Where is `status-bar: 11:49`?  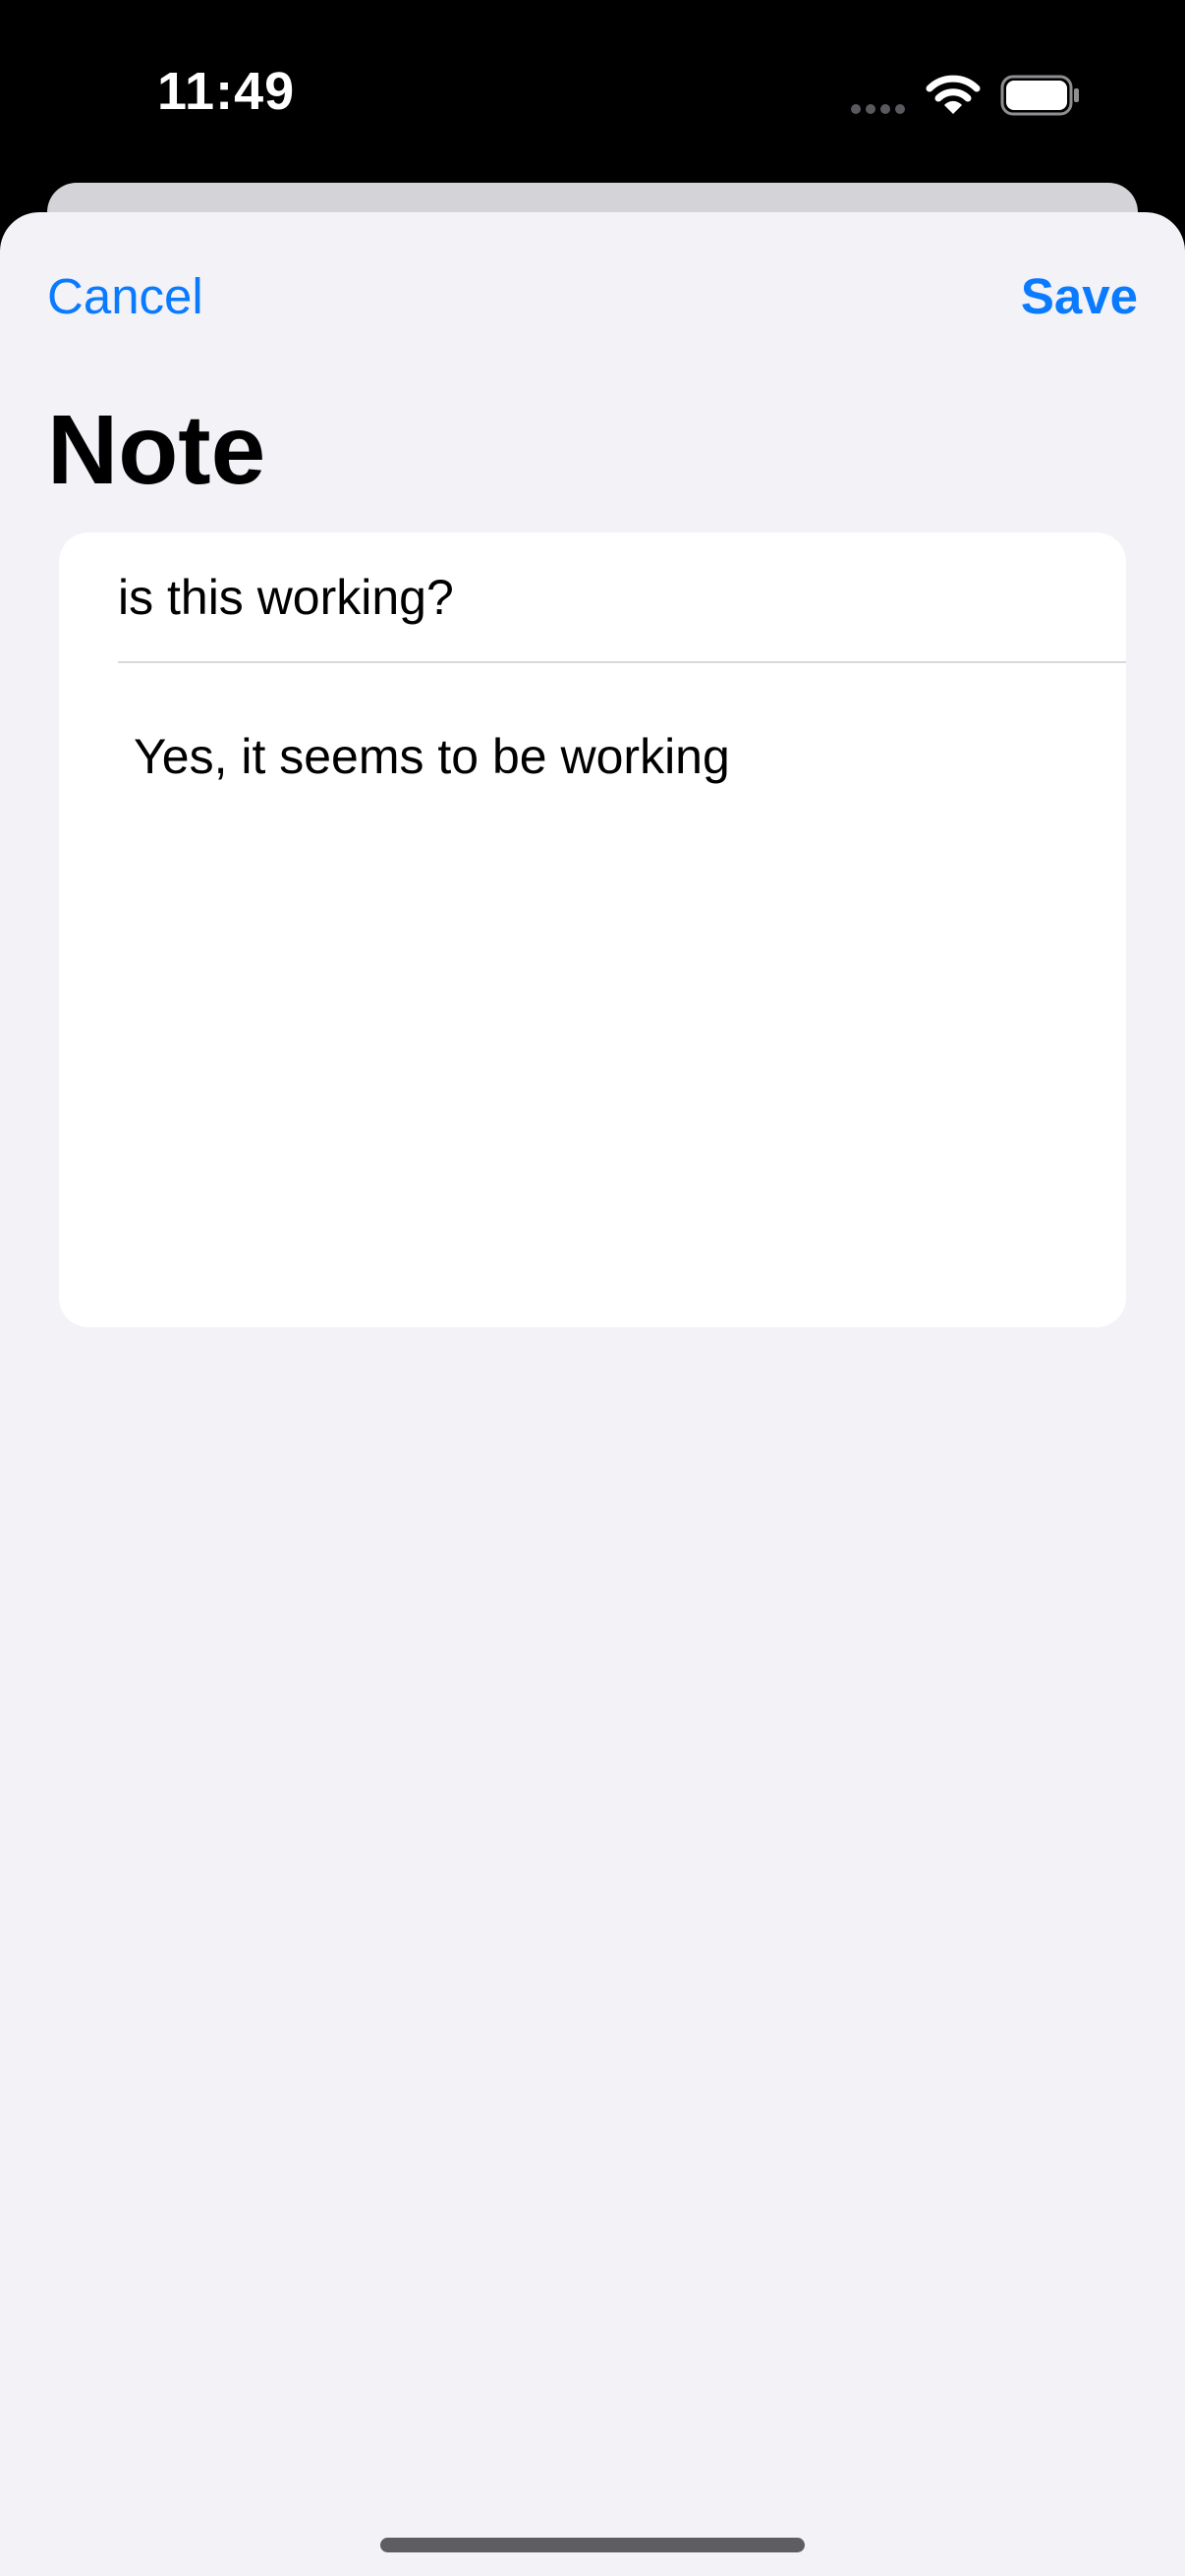
status-bar: 11:49 is located at coordinates (592, 91).